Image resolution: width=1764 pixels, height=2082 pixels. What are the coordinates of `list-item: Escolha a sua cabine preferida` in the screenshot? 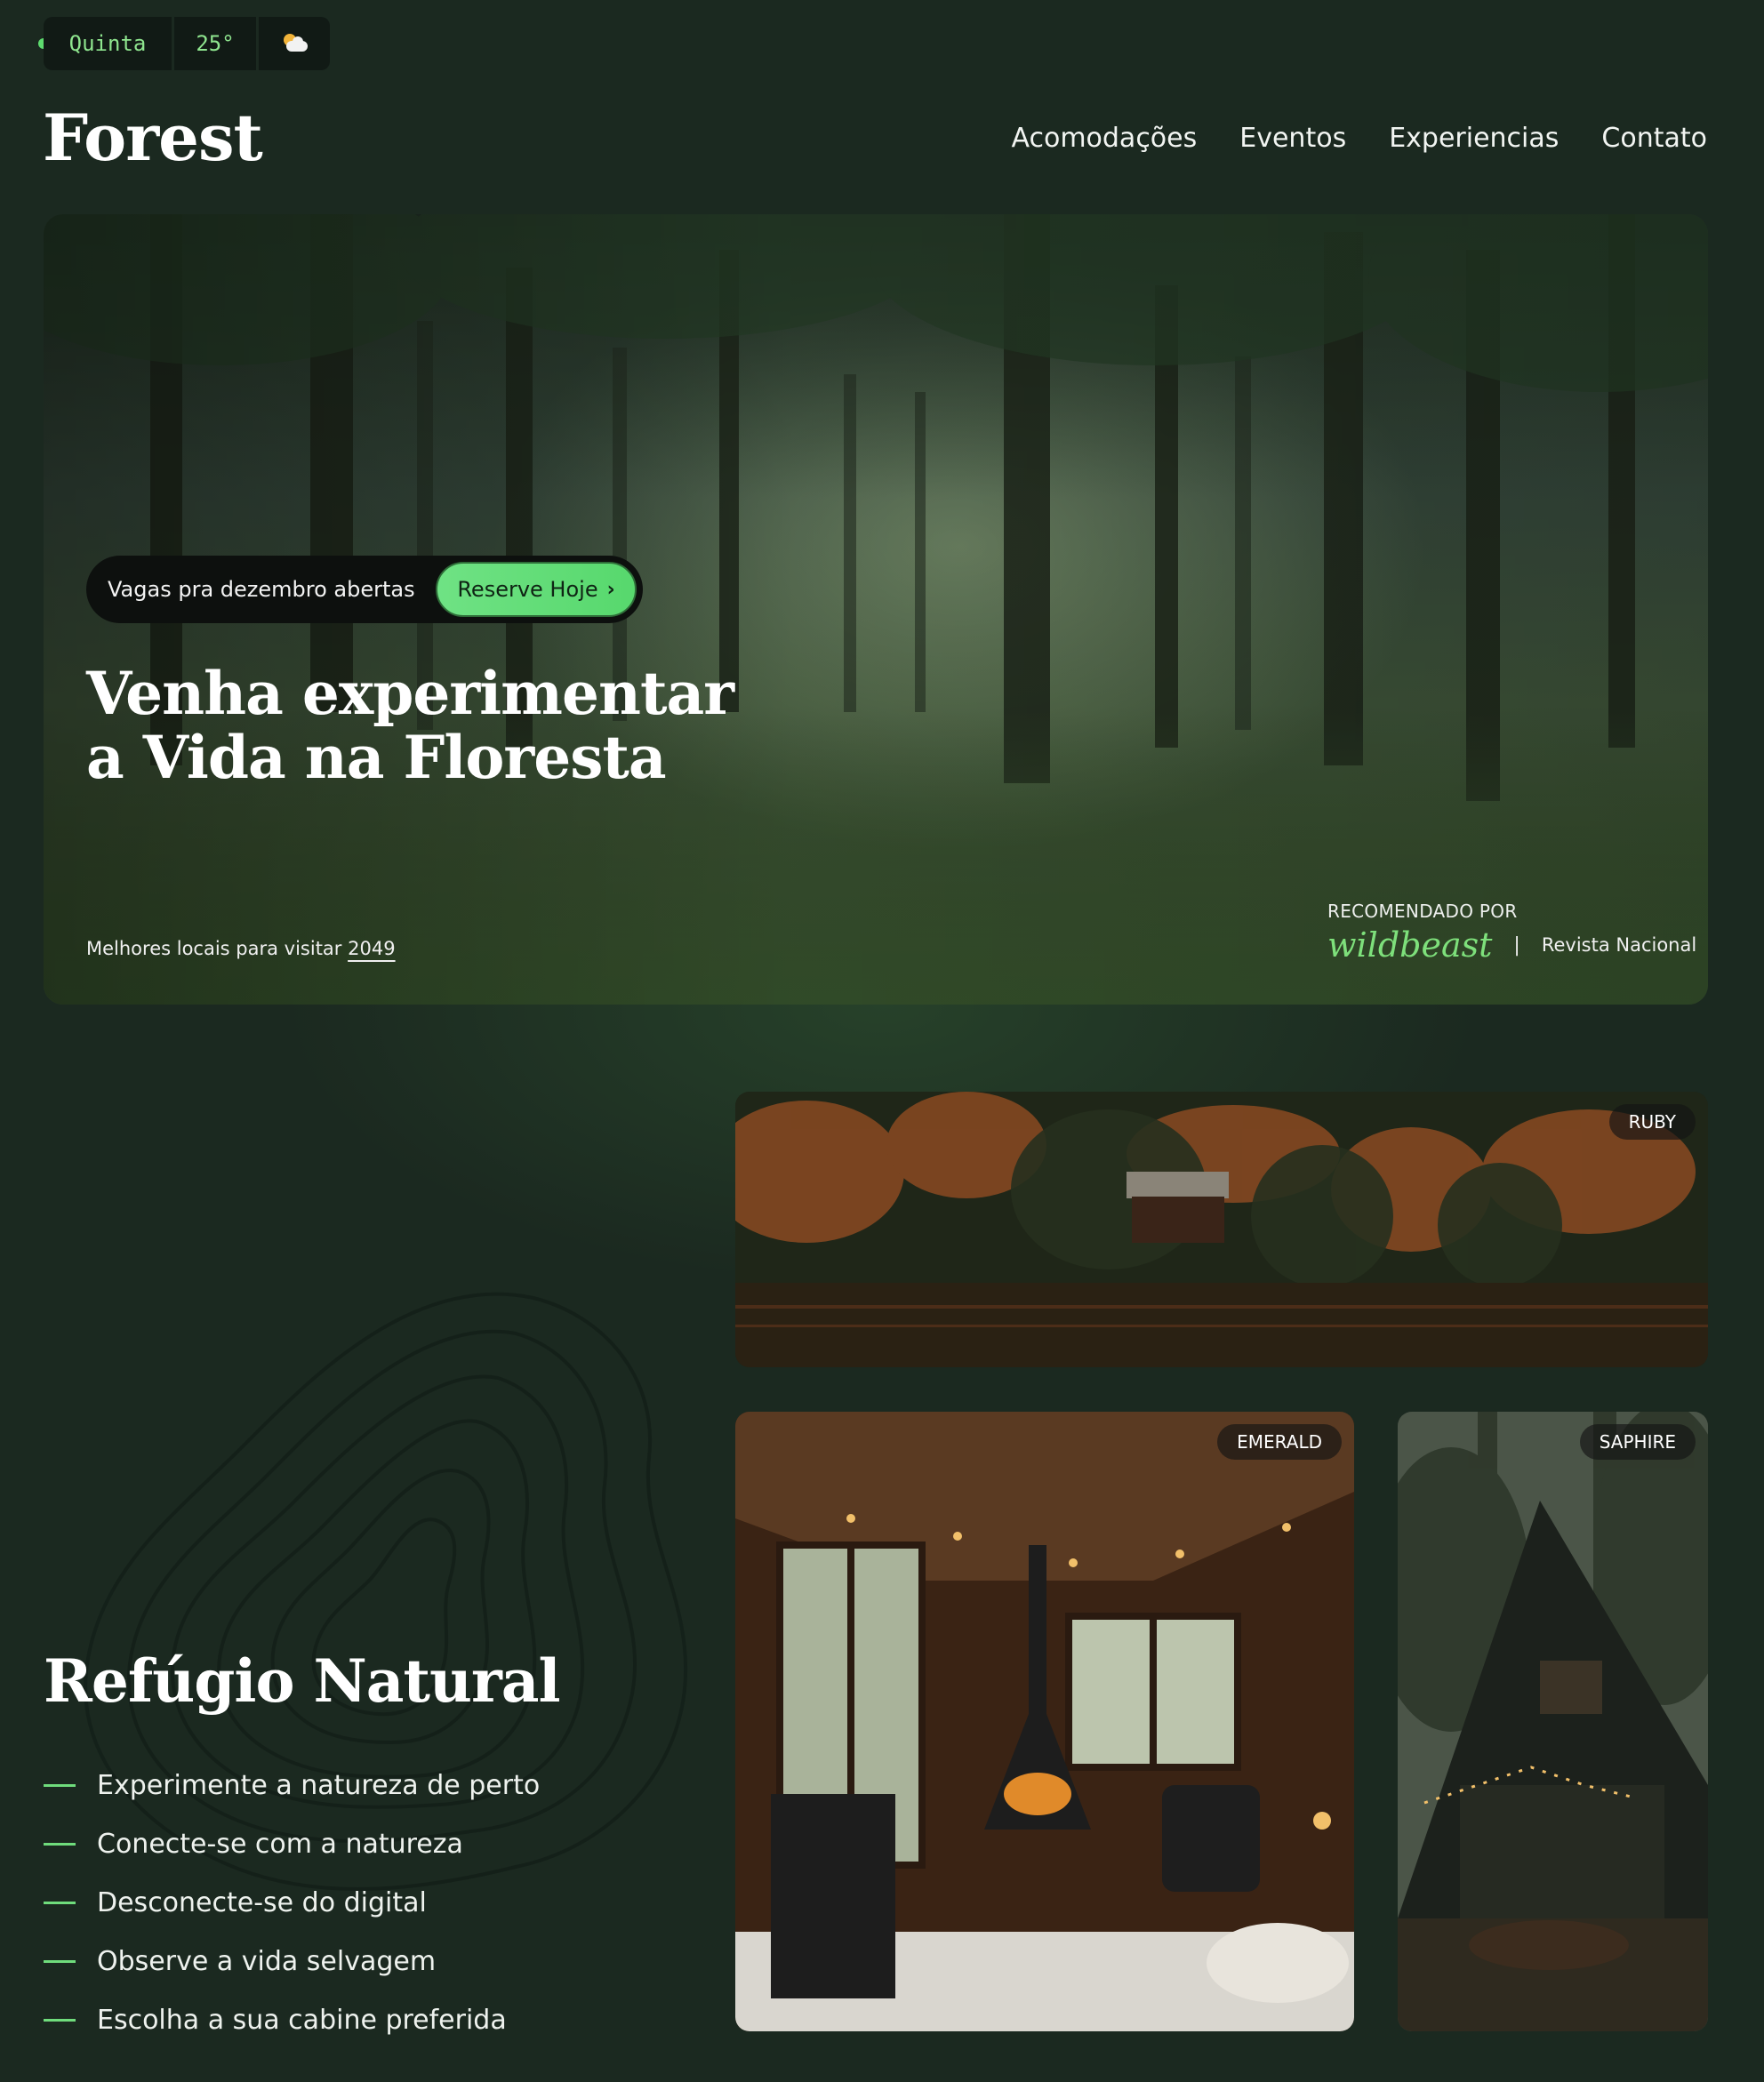 It's located at (292, 2019).